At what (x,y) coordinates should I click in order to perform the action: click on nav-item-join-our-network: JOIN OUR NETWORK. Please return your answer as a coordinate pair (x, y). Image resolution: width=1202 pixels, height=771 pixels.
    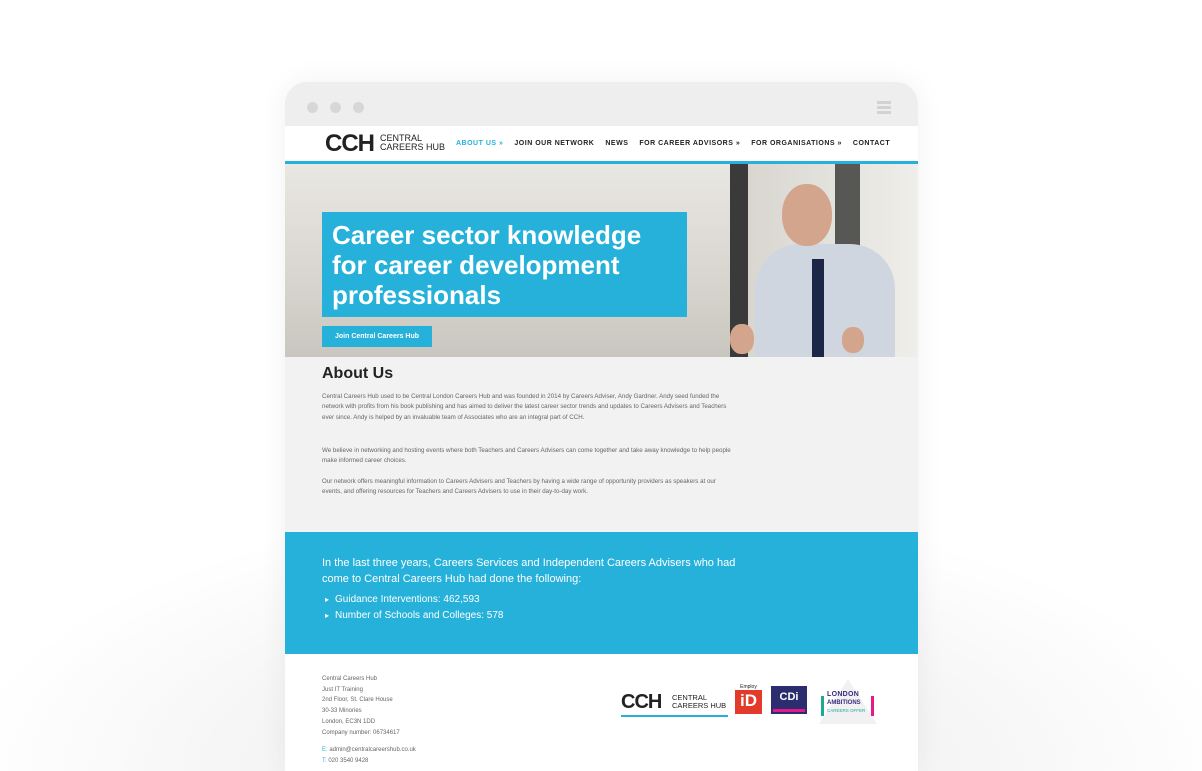
    Looking at the image, I should click on (554, 143).